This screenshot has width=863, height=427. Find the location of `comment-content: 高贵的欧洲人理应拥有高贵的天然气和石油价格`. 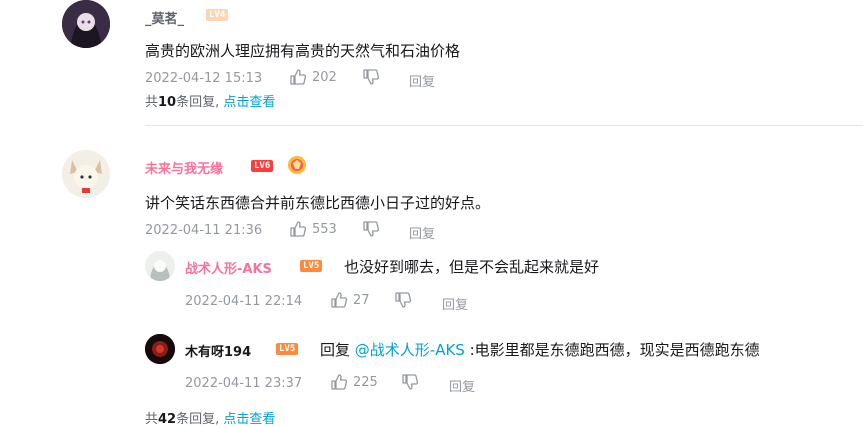

comment-content: 高贵的欧洲人理应拥有高贵的天然气和石油价格 is located at coordinates (303, 51).